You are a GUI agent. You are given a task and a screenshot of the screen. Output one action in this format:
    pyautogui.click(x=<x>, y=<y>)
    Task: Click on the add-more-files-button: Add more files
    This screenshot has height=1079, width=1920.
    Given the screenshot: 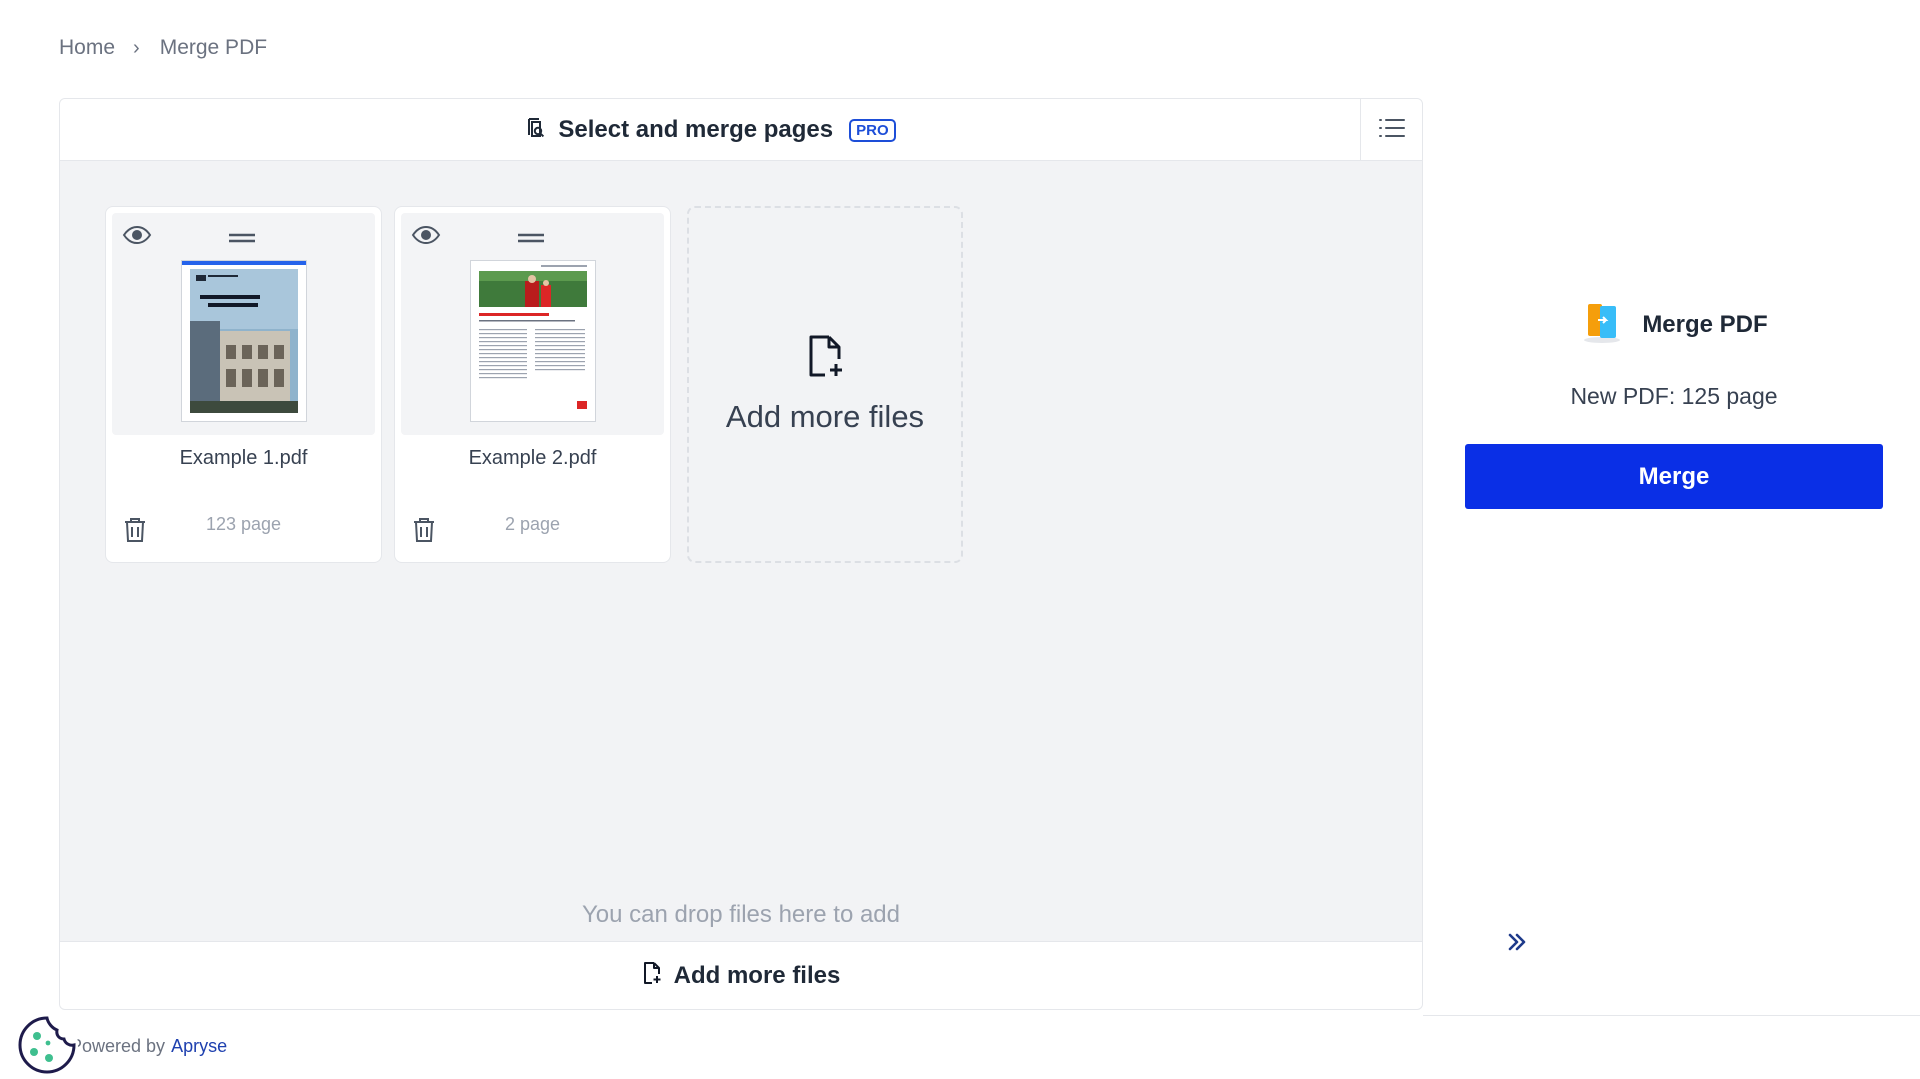 What is the action you would take?
    pyautogui.click(x=741, y=975)
    